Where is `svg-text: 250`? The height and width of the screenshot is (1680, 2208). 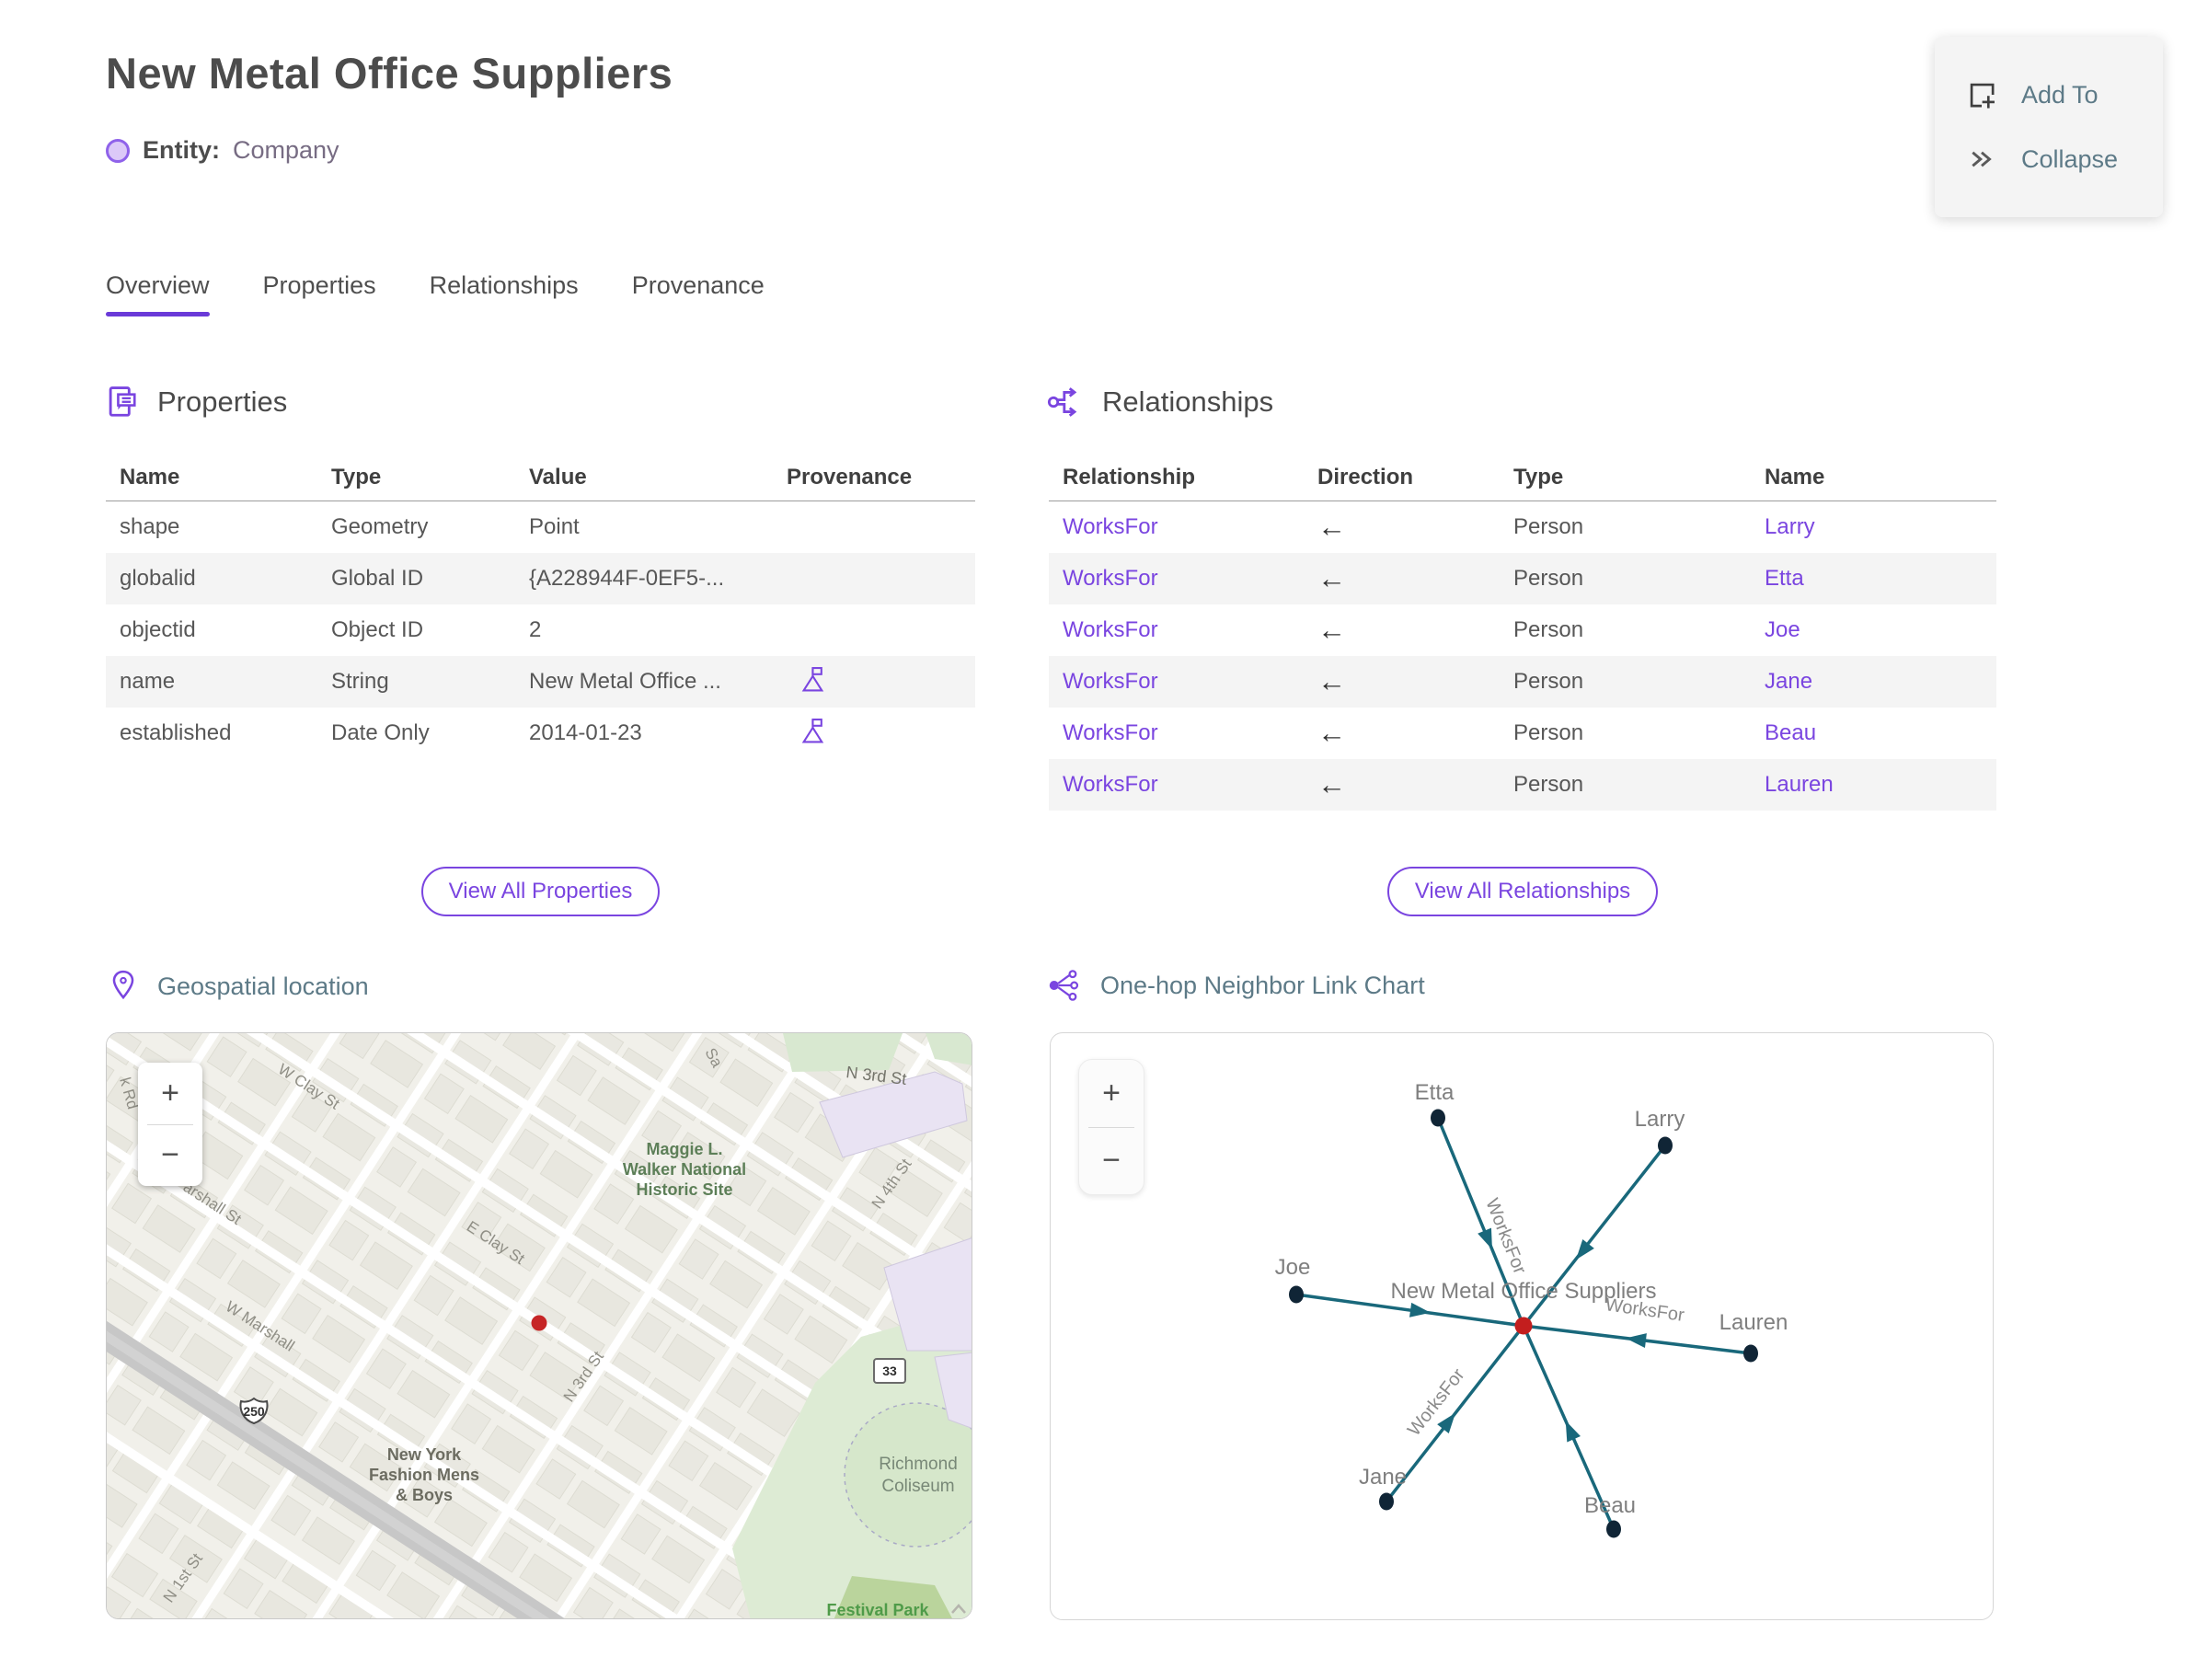 svg-text: 250 is located at coordinates (254, 1411).